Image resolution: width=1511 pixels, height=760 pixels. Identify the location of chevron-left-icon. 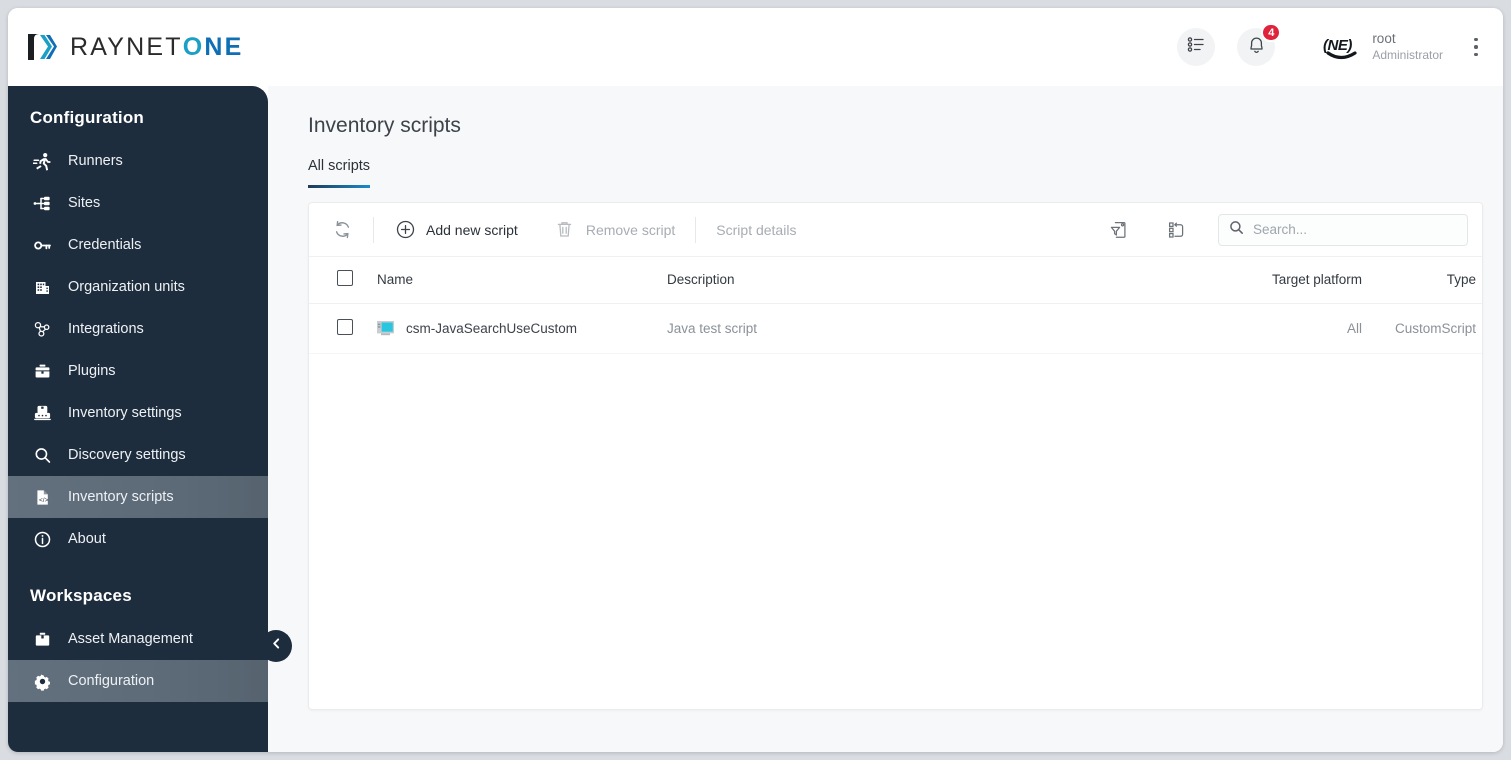
(276, 646).